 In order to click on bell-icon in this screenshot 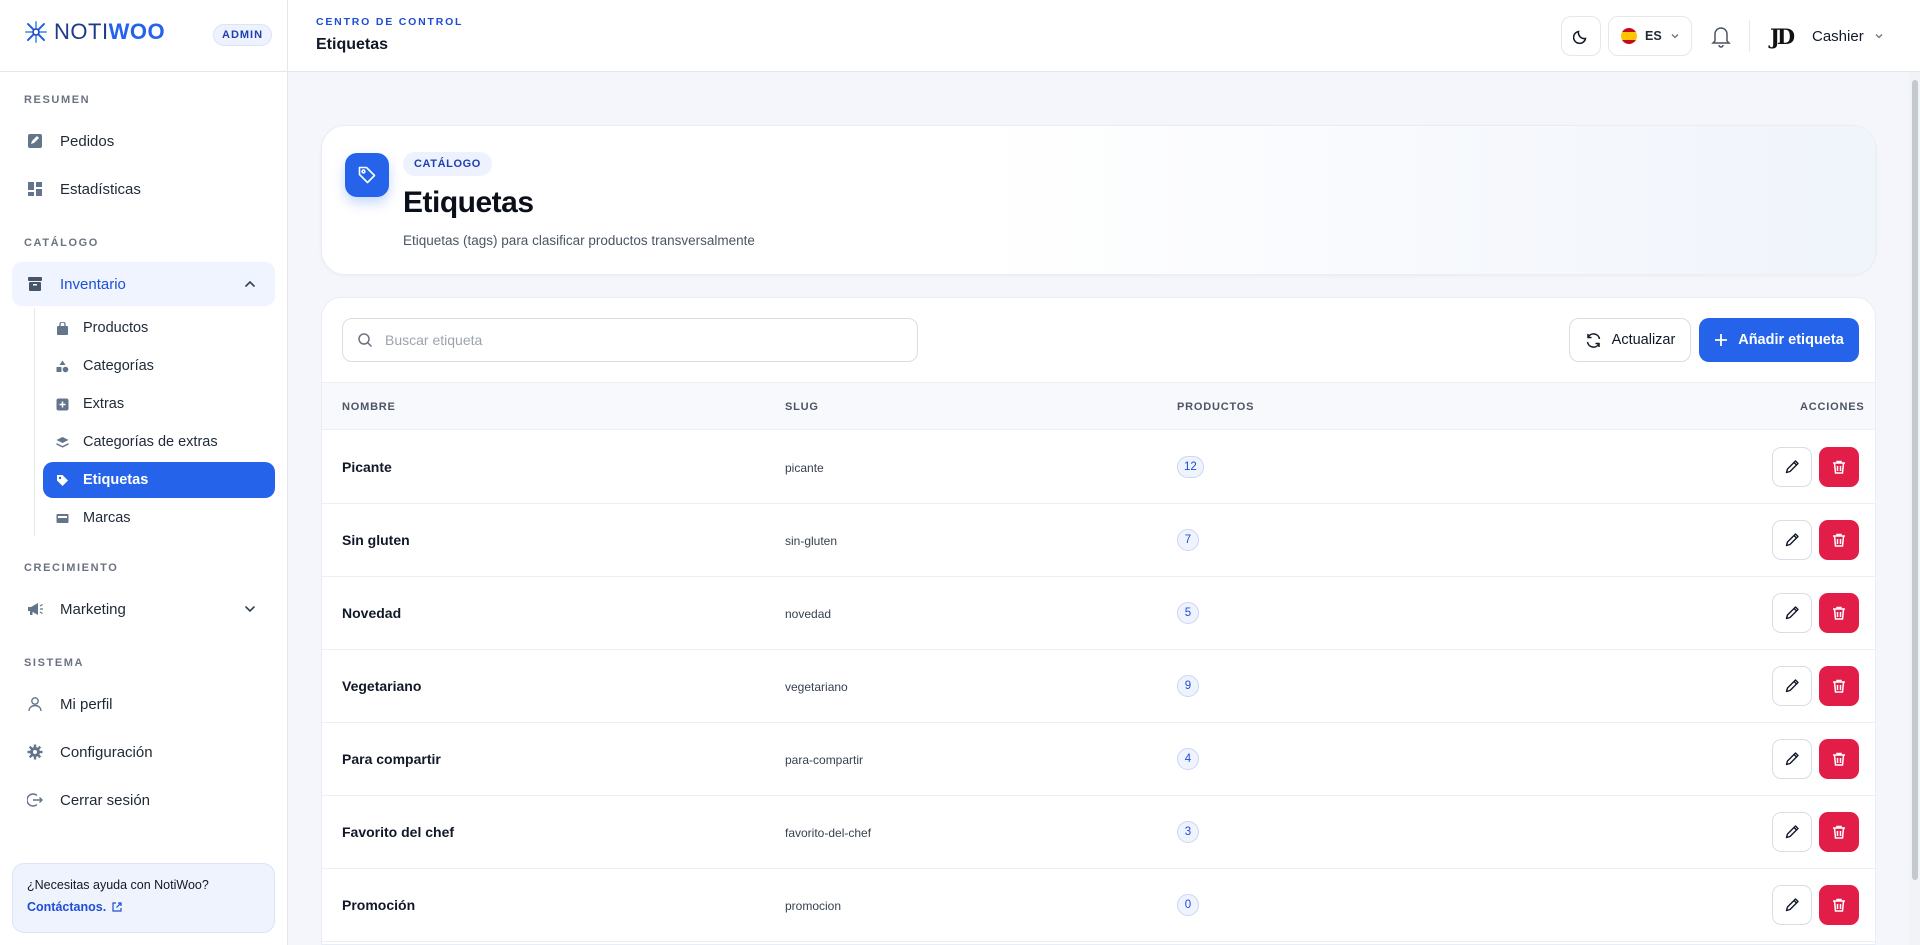, I will do `click(1721, 36)`.